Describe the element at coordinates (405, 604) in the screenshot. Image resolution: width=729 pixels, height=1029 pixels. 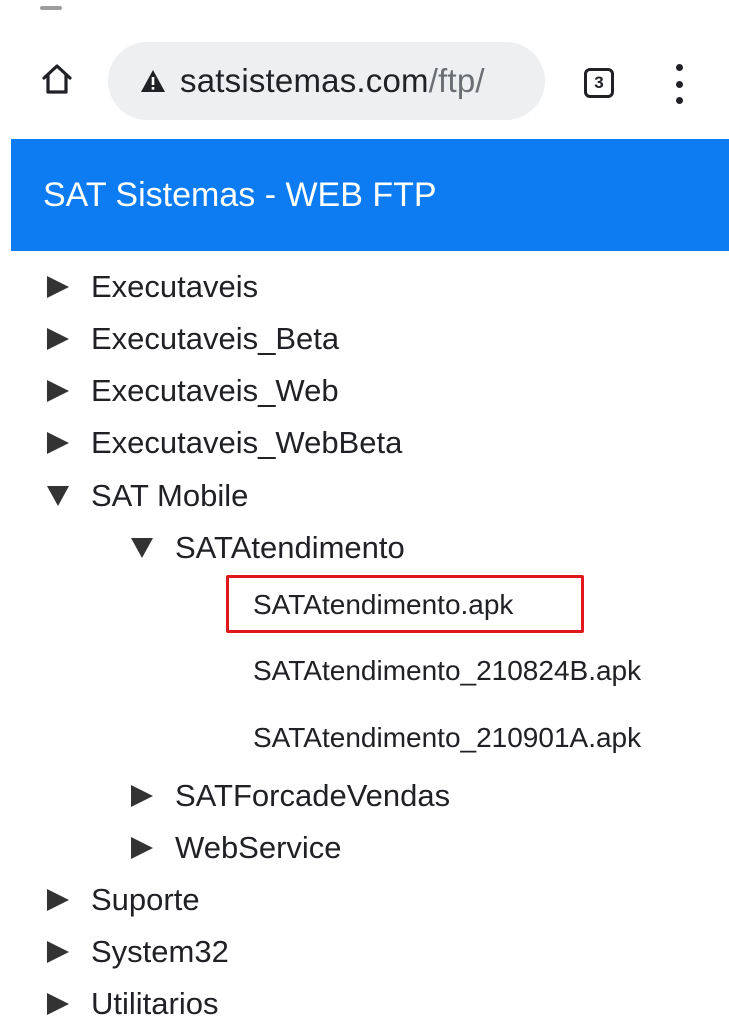
I see `highlight-box` at that location.